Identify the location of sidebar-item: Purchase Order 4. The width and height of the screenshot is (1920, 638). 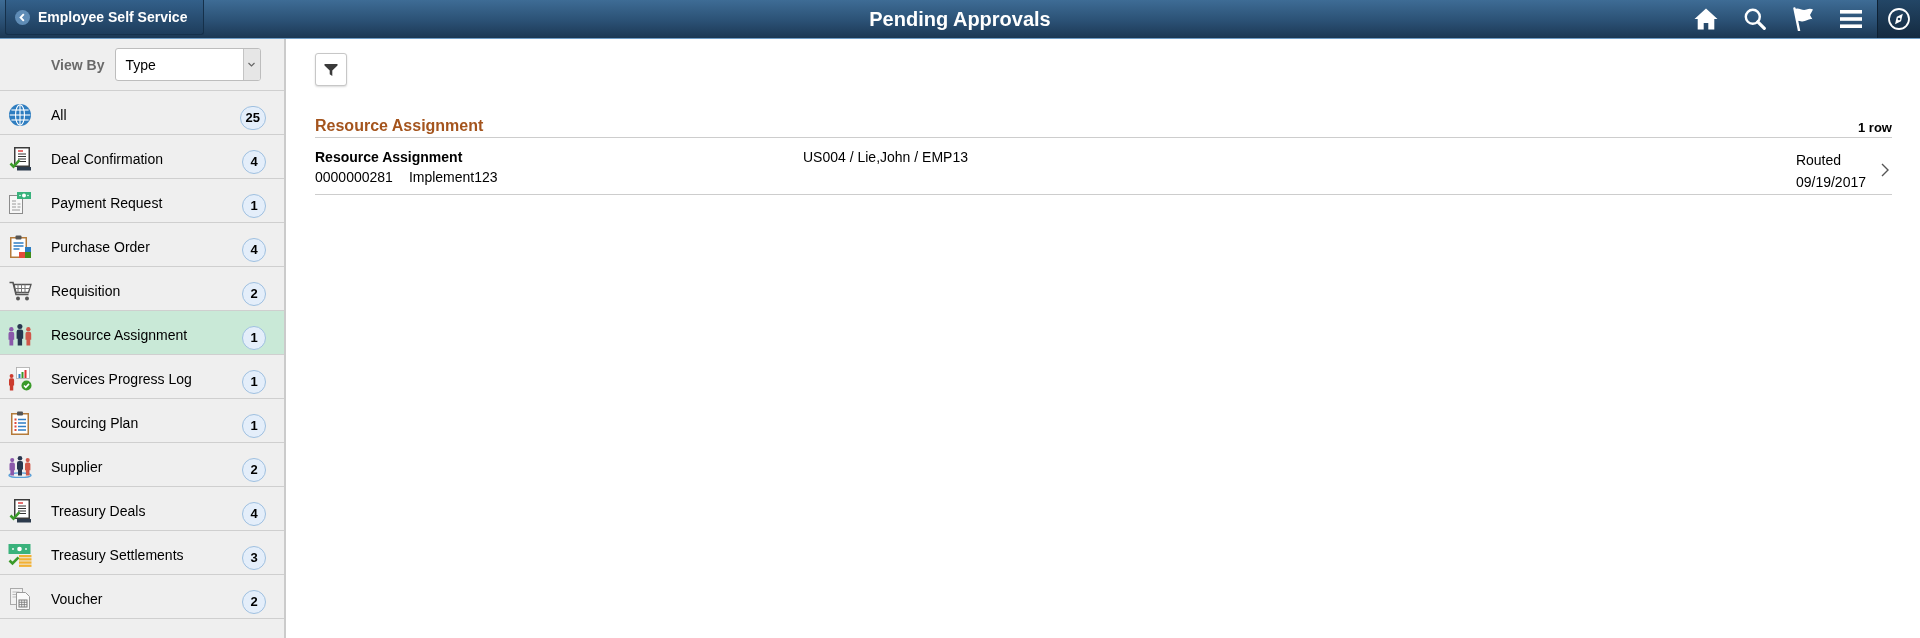
(142, 245).